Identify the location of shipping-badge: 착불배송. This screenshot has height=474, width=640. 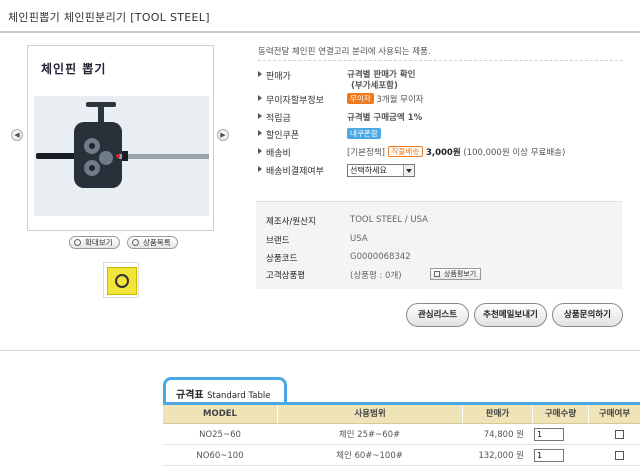
(405, 151).